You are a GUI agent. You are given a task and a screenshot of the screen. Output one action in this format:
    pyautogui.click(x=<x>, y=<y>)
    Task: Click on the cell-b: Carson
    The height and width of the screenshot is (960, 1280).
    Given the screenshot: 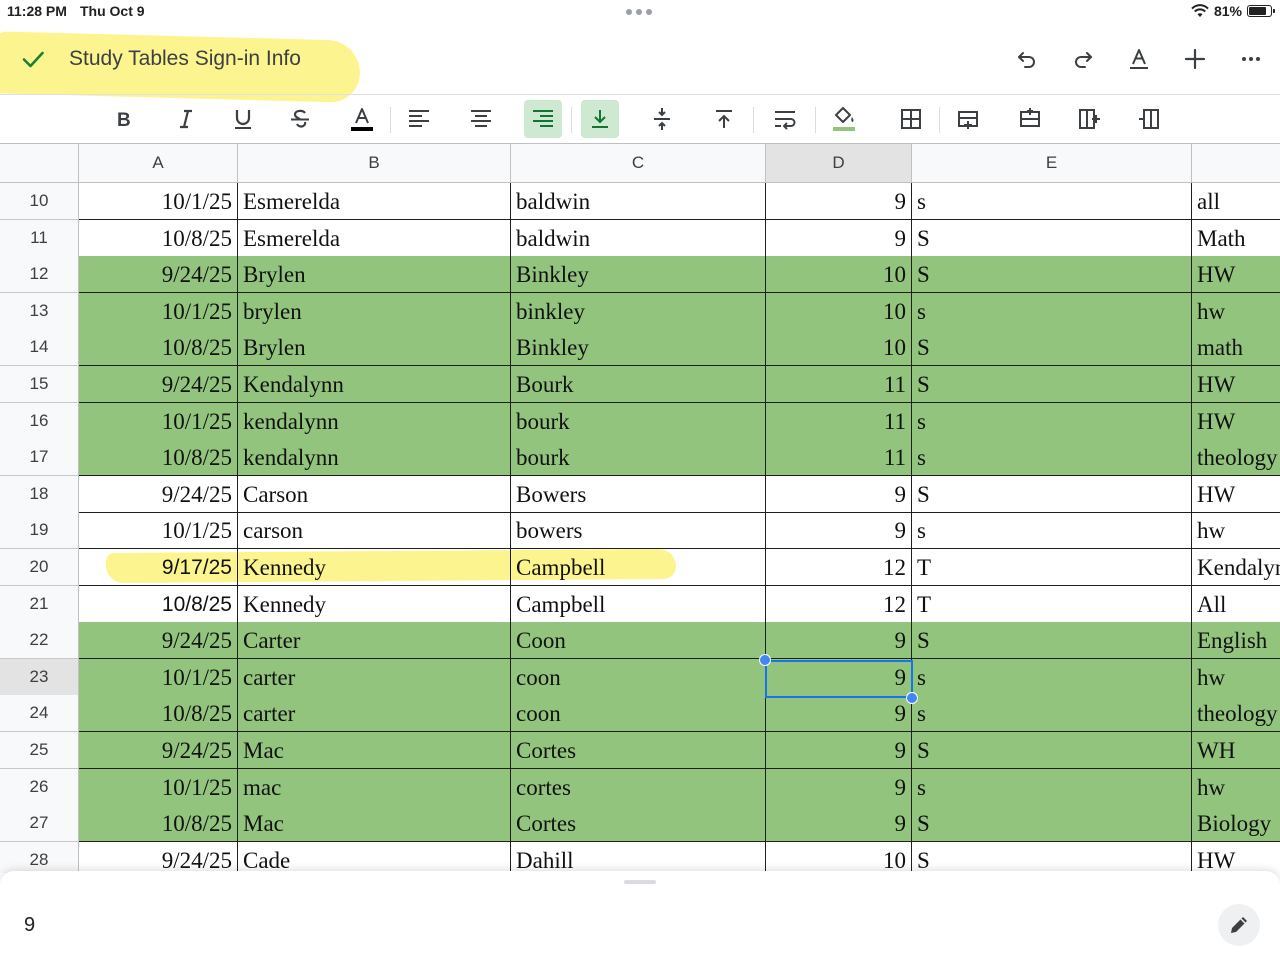 What is the action you would take?
    pyautogui.click(x=374, y=494)
    